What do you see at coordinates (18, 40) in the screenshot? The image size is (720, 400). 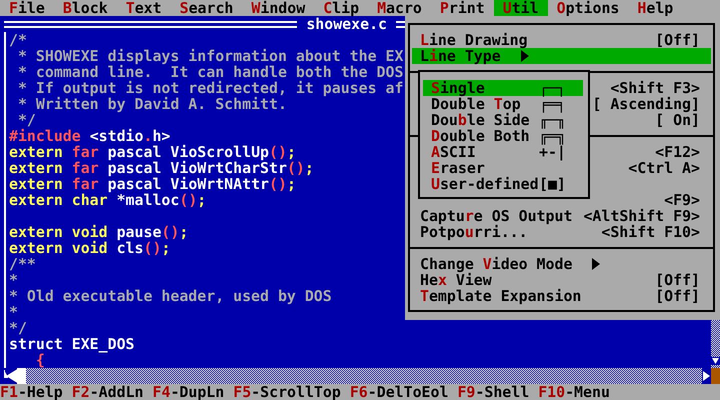 I see `code-line: /*` at bounding box center [18, 40].